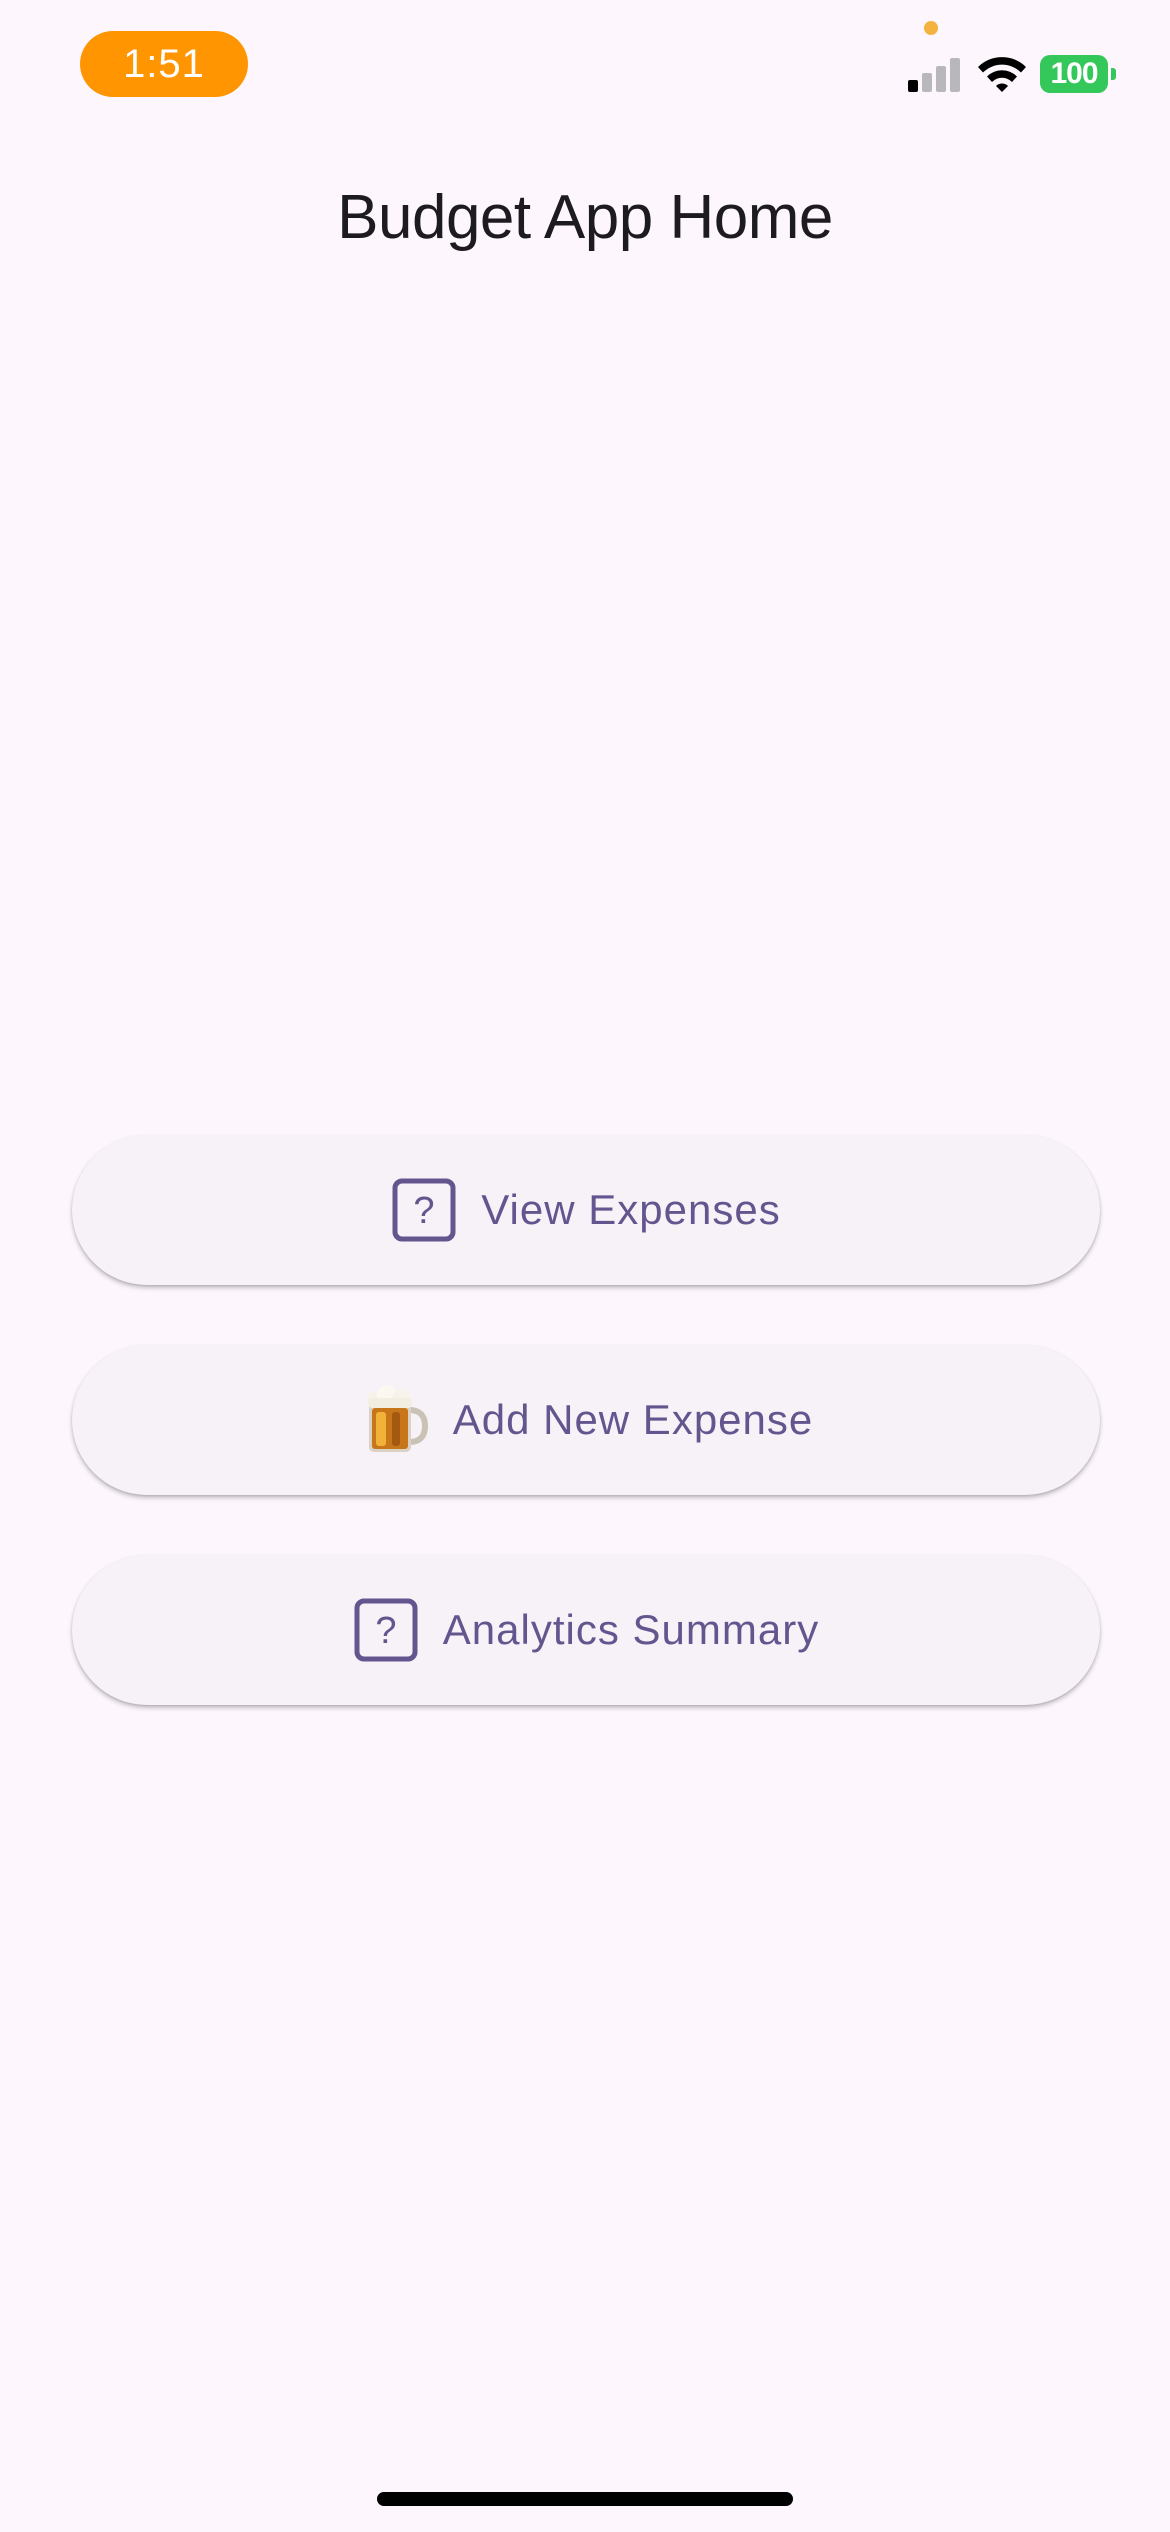 This screenshot has width=1170, height=2532. What do you see at coordinates (631, 1629) in the screenshot?
I see `analytics-summary-label: Analytics Summary` at bounding box center [631, 1629].